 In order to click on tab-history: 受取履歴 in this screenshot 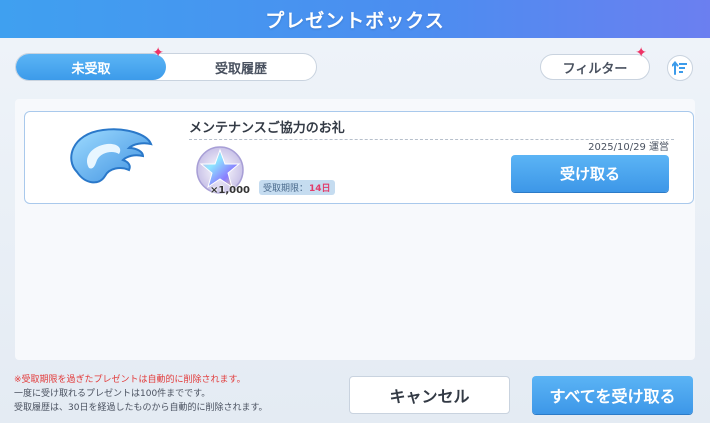, I will do `click(241, 67)`.